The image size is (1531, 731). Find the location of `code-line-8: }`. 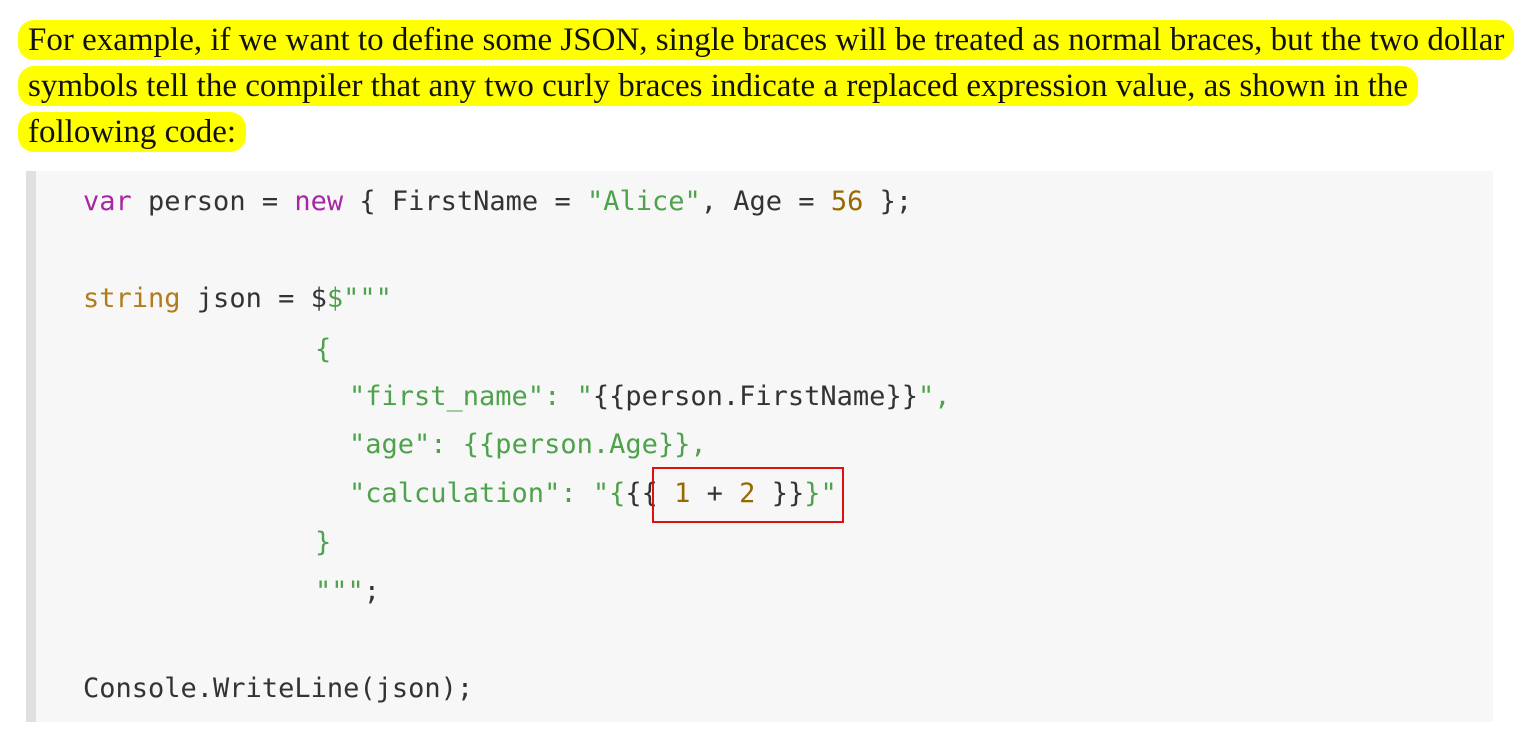

code-line-8: } is located at coordinates (323, 543).